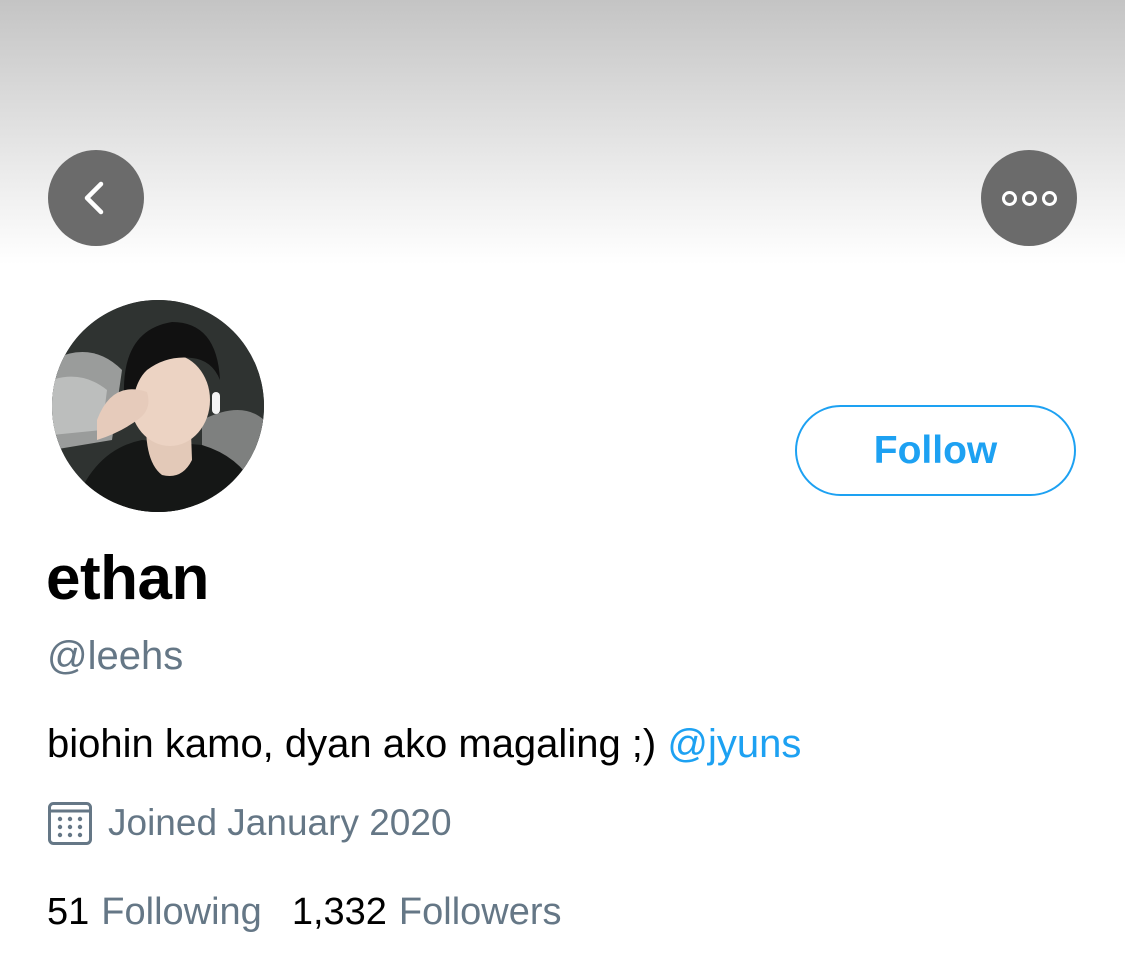 The image size is (1125, 961). I want to click on profile-handle: @leehs, so click(115, 656).